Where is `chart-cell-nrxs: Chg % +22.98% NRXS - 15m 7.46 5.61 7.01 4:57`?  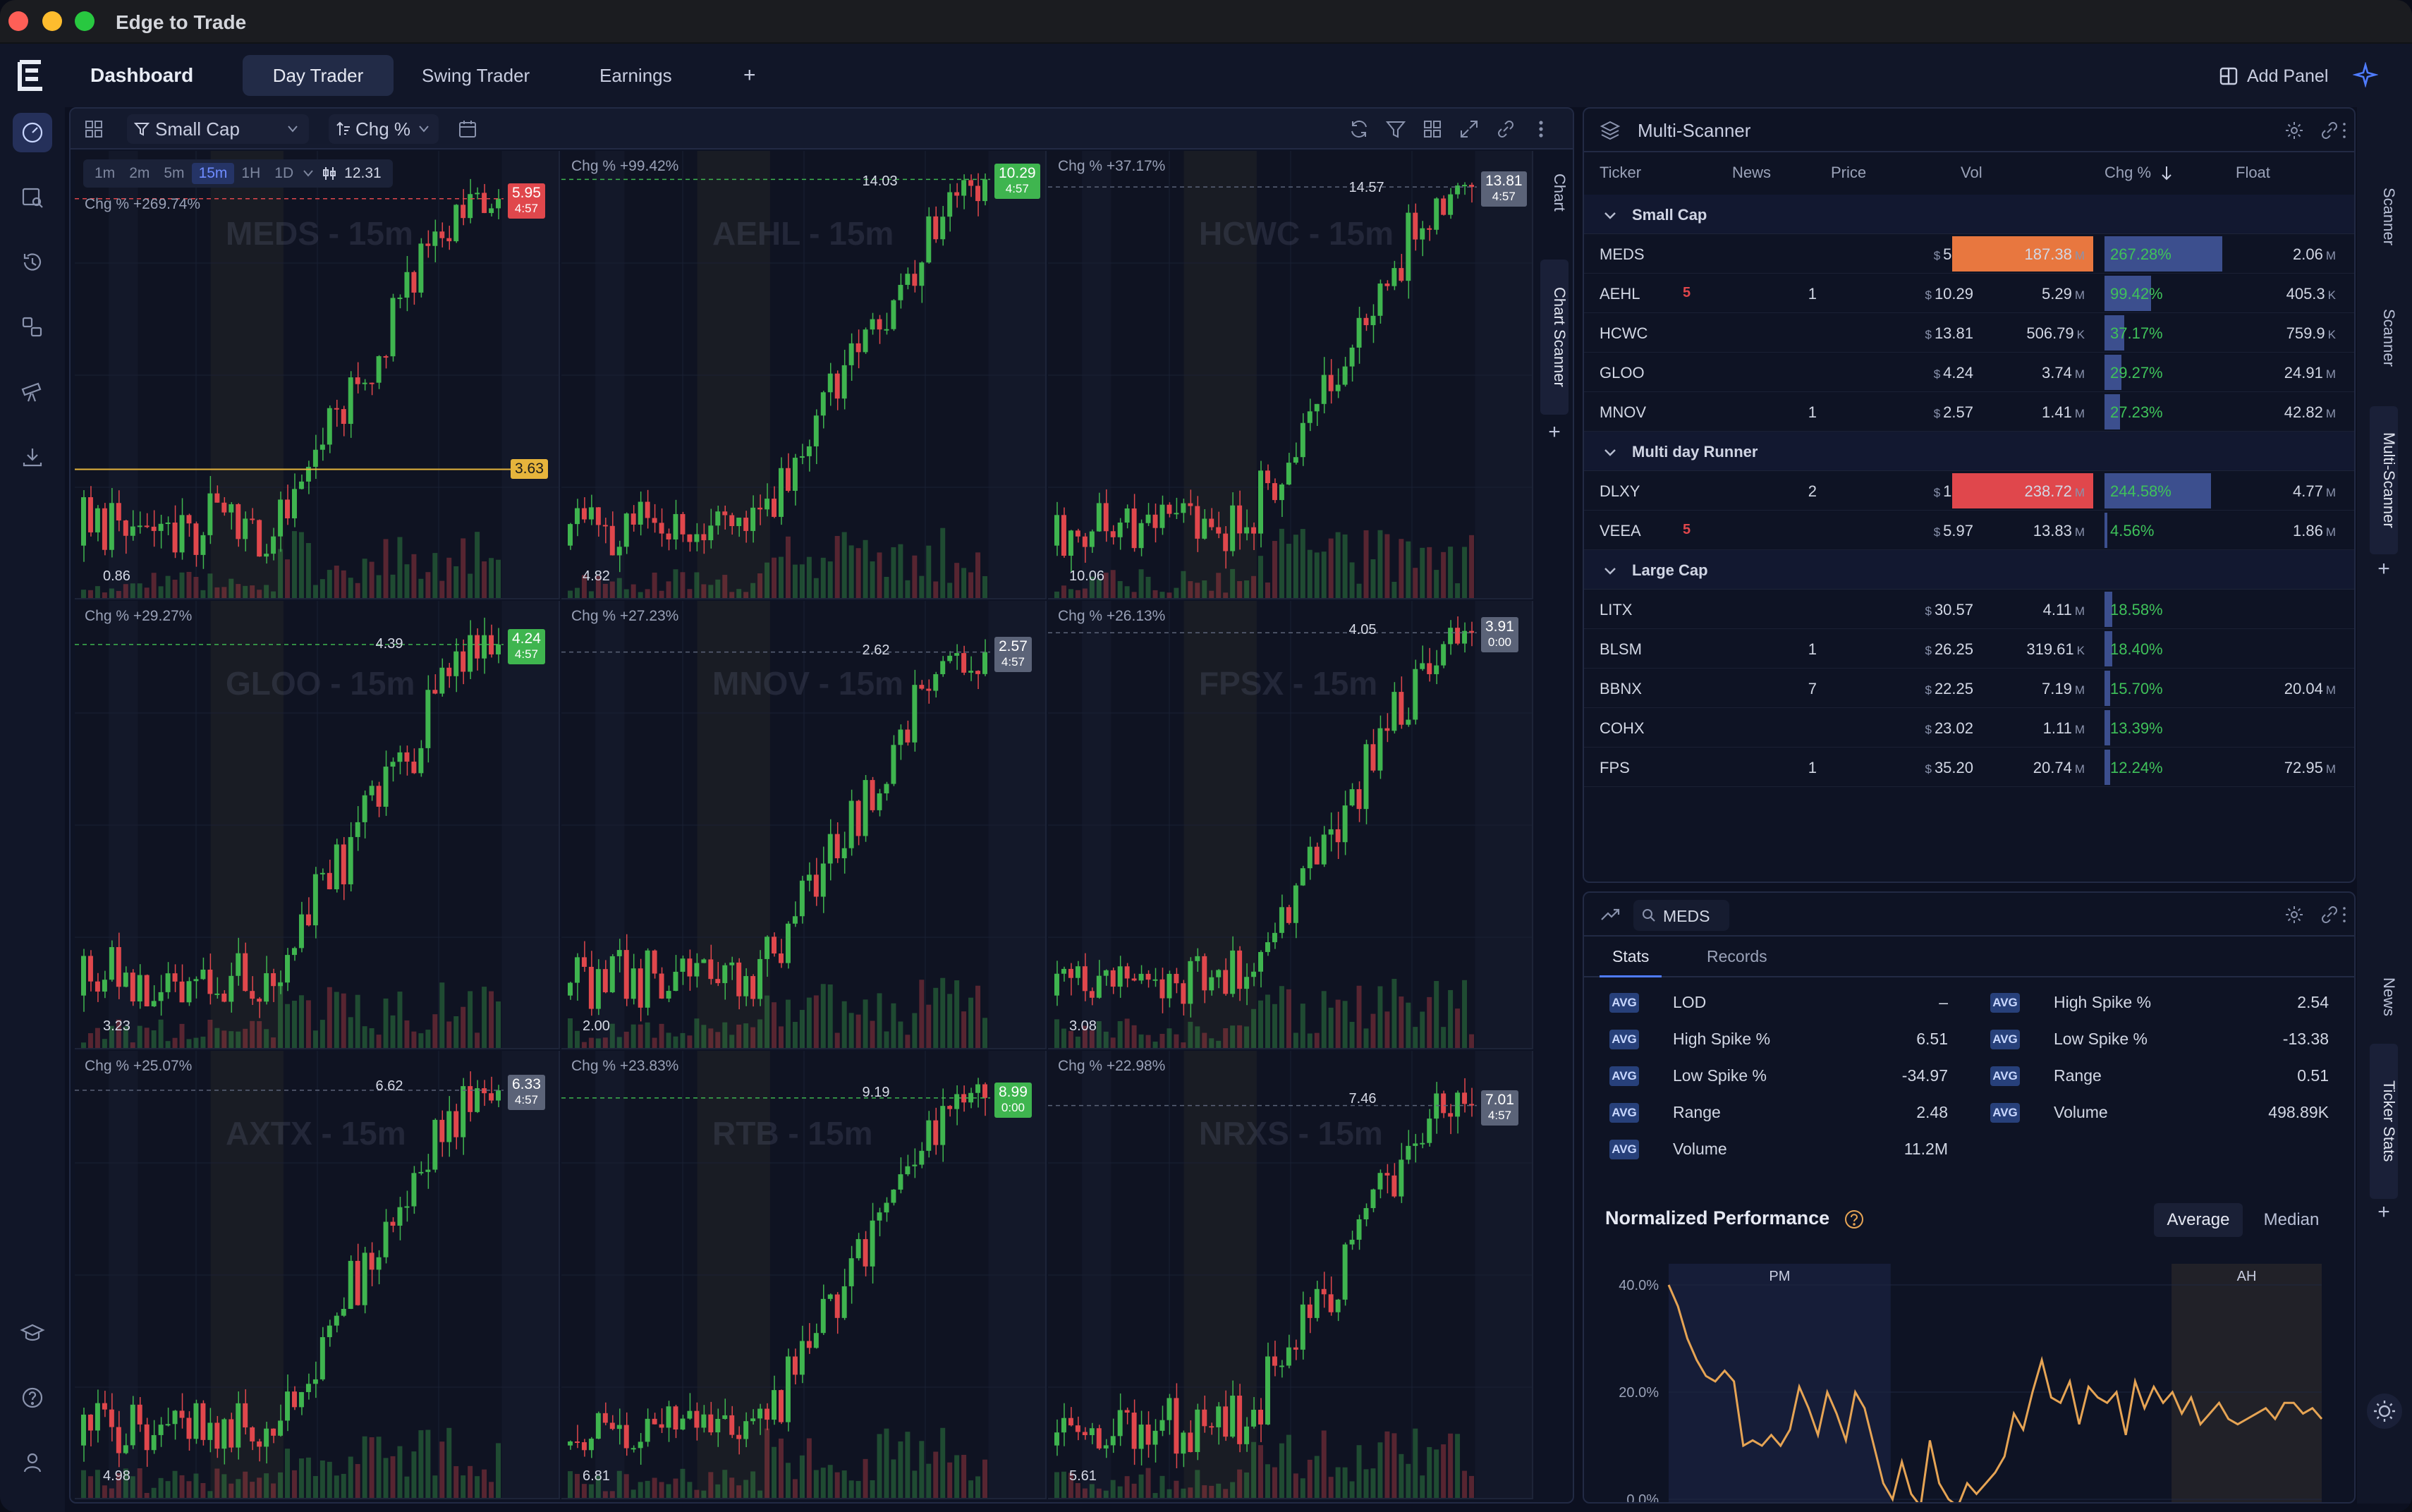
chart-cell-nrxs: Chg % +22.98% NRXS - 15m 7.46 5.61 7.01 4:57 is located at coordinates (1290, 1275).